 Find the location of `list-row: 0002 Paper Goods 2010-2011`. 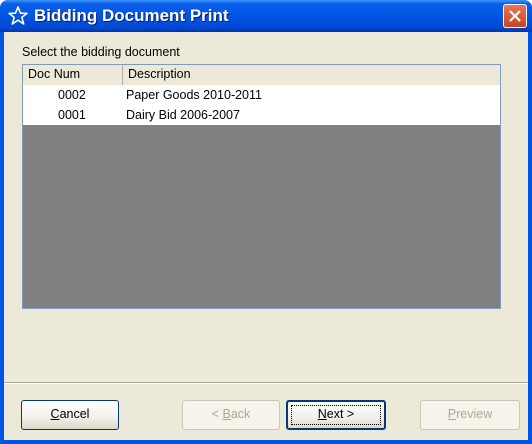

list-row: 0002 Paper Goods 2010-2011 is located at coordinates (261, 95).